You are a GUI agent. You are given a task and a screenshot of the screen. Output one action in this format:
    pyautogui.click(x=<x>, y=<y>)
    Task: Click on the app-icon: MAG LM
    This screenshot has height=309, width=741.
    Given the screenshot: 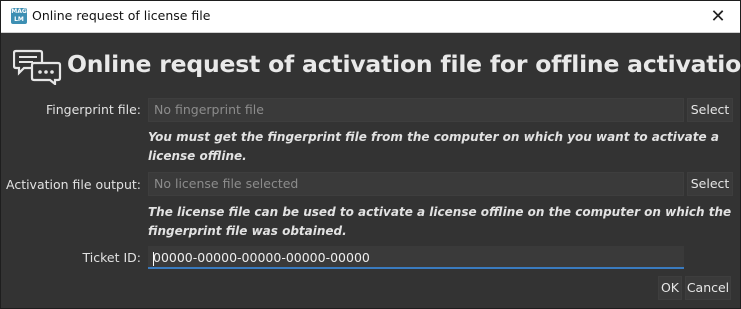 What is the action you would take?
    pyautogui.click(x=19, y=16)
    